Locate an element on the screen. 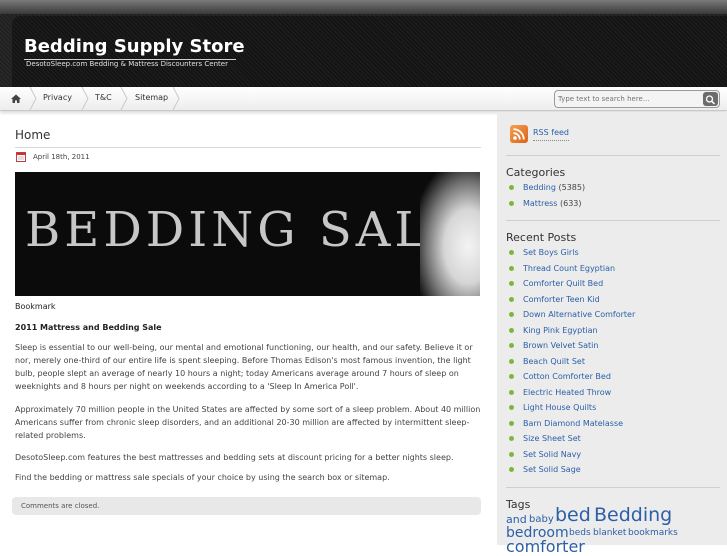  recent-post-link: Brown Velvet Satin is located at coordinates (560, 345).